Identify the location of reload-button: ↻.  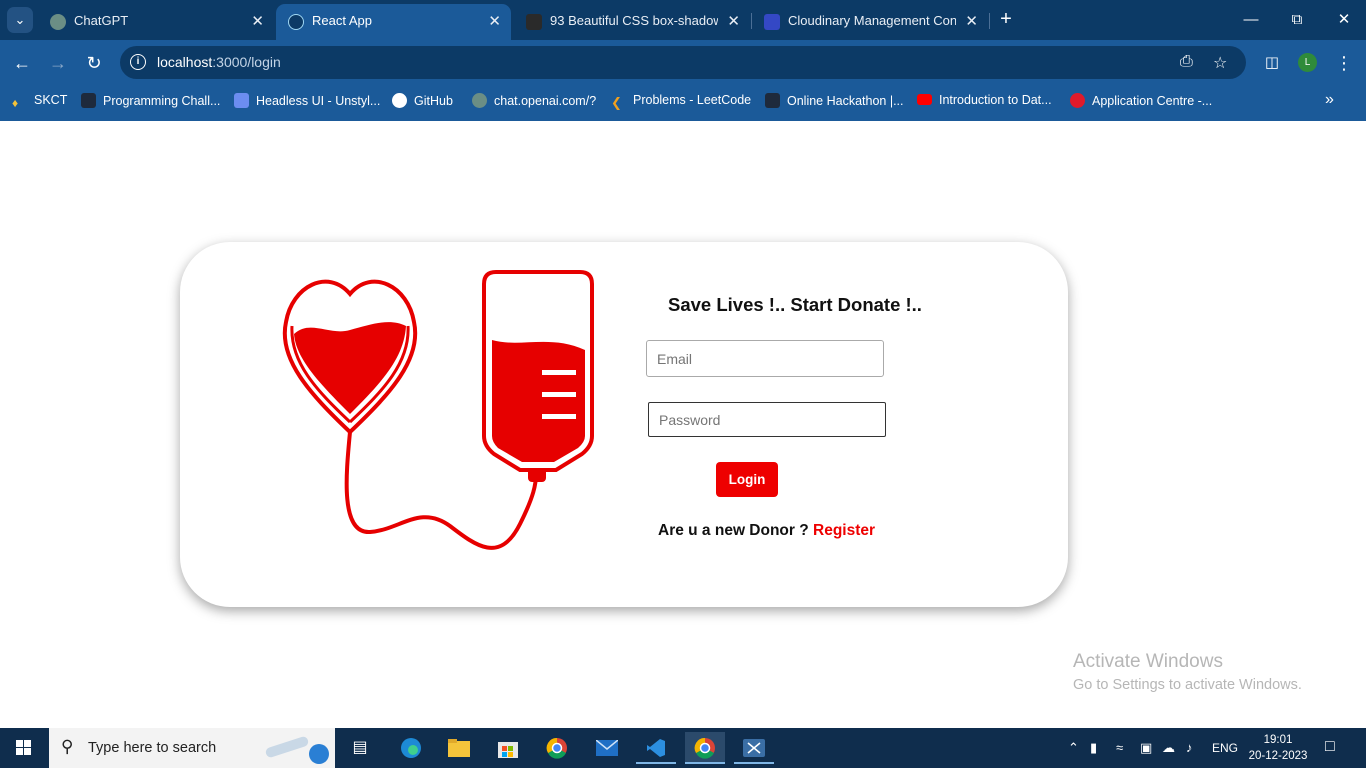
(94, 63).